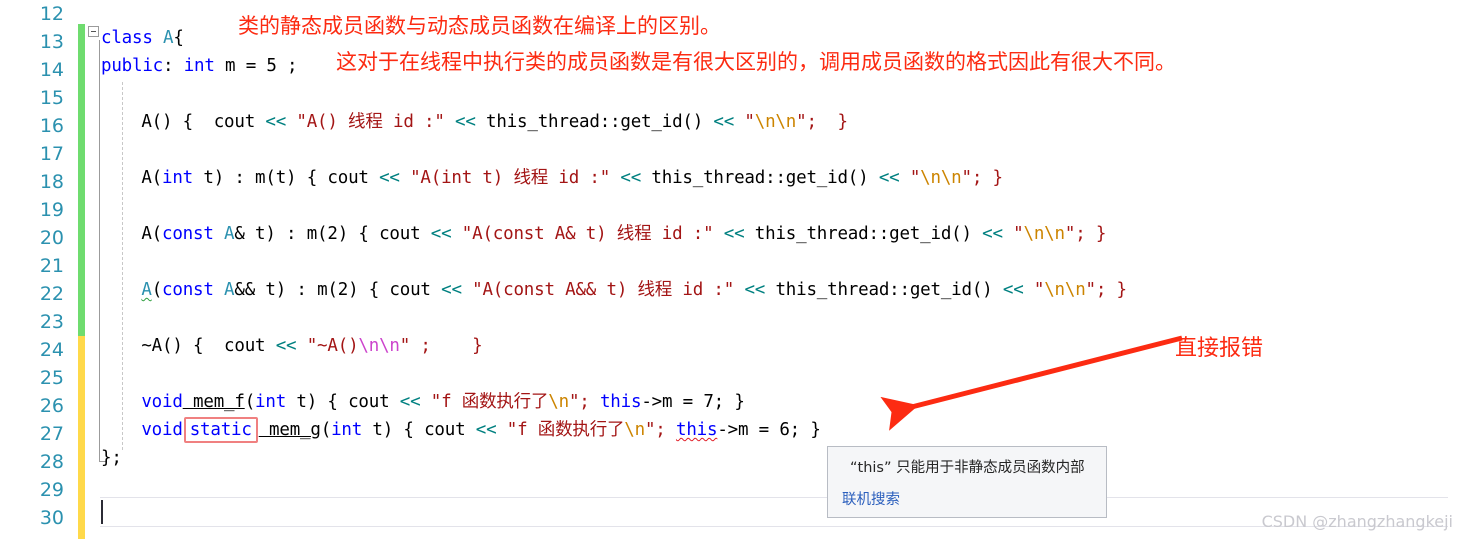 Image resolution: width=1461 pixels, height=539 pixels. Describe the element at coordinates (693, 402) in the screenshot. I see `assignment-tail: ->m = 7; }` at that location.